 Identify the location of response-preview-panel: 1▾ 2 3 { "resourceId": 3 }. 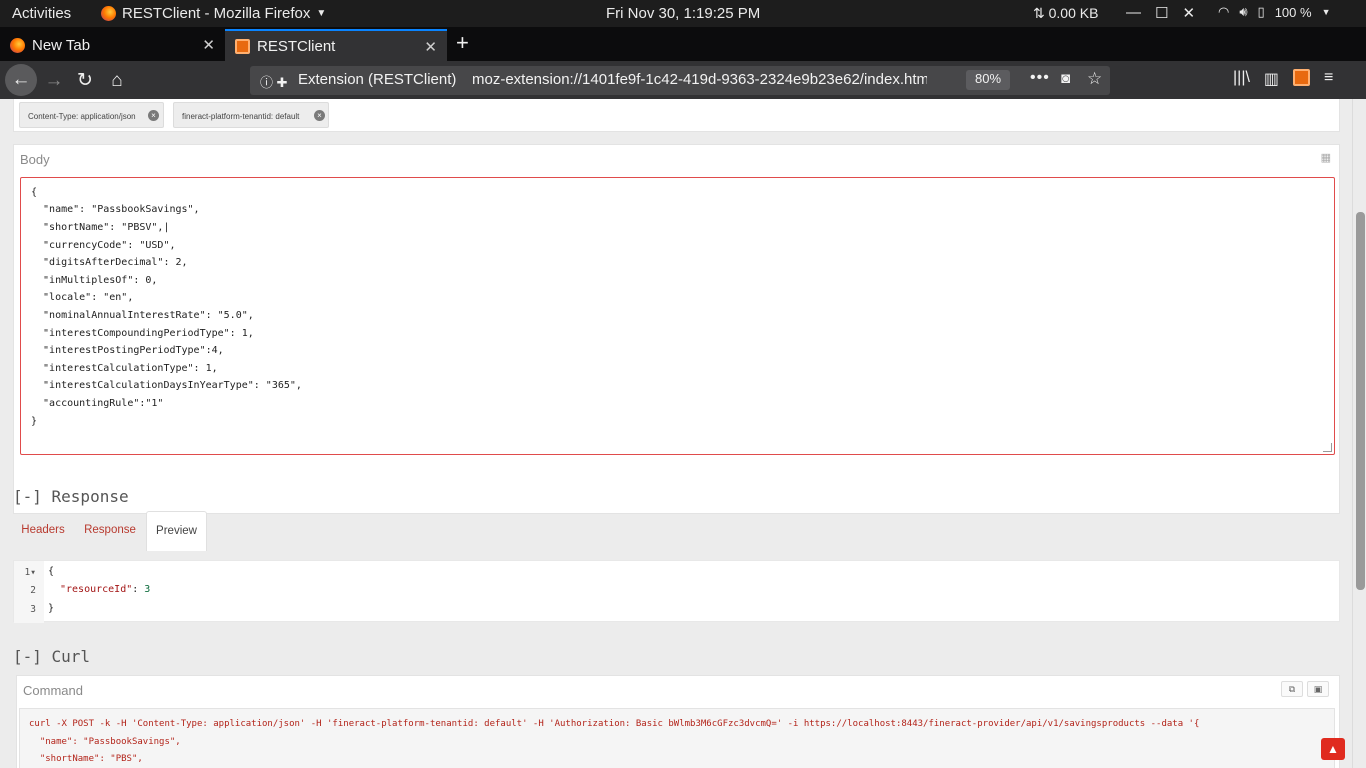
(676, 591).